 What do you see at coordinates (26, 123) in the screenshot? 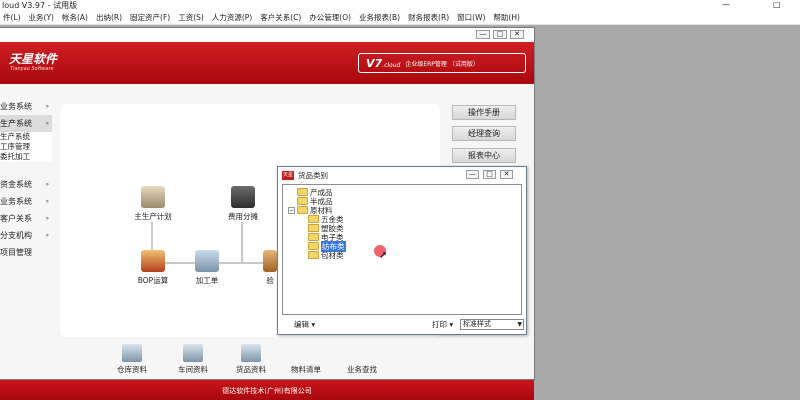
I see `nav-group-production: 生产系统 «` at bounding box center [26, 123].